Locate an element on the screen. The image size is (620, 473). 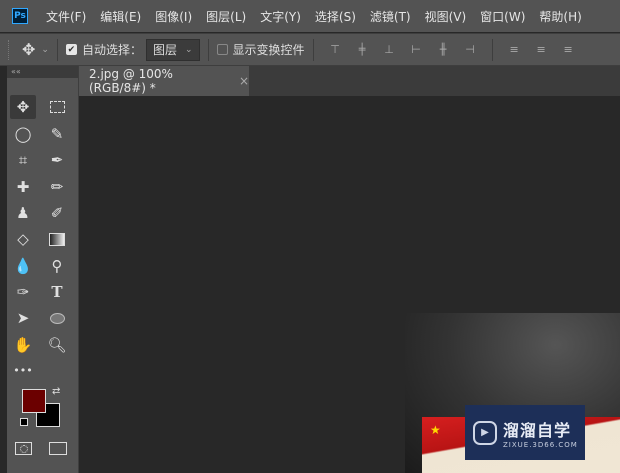
menu-view: 视图(V) is located at coordinates (446, 16).